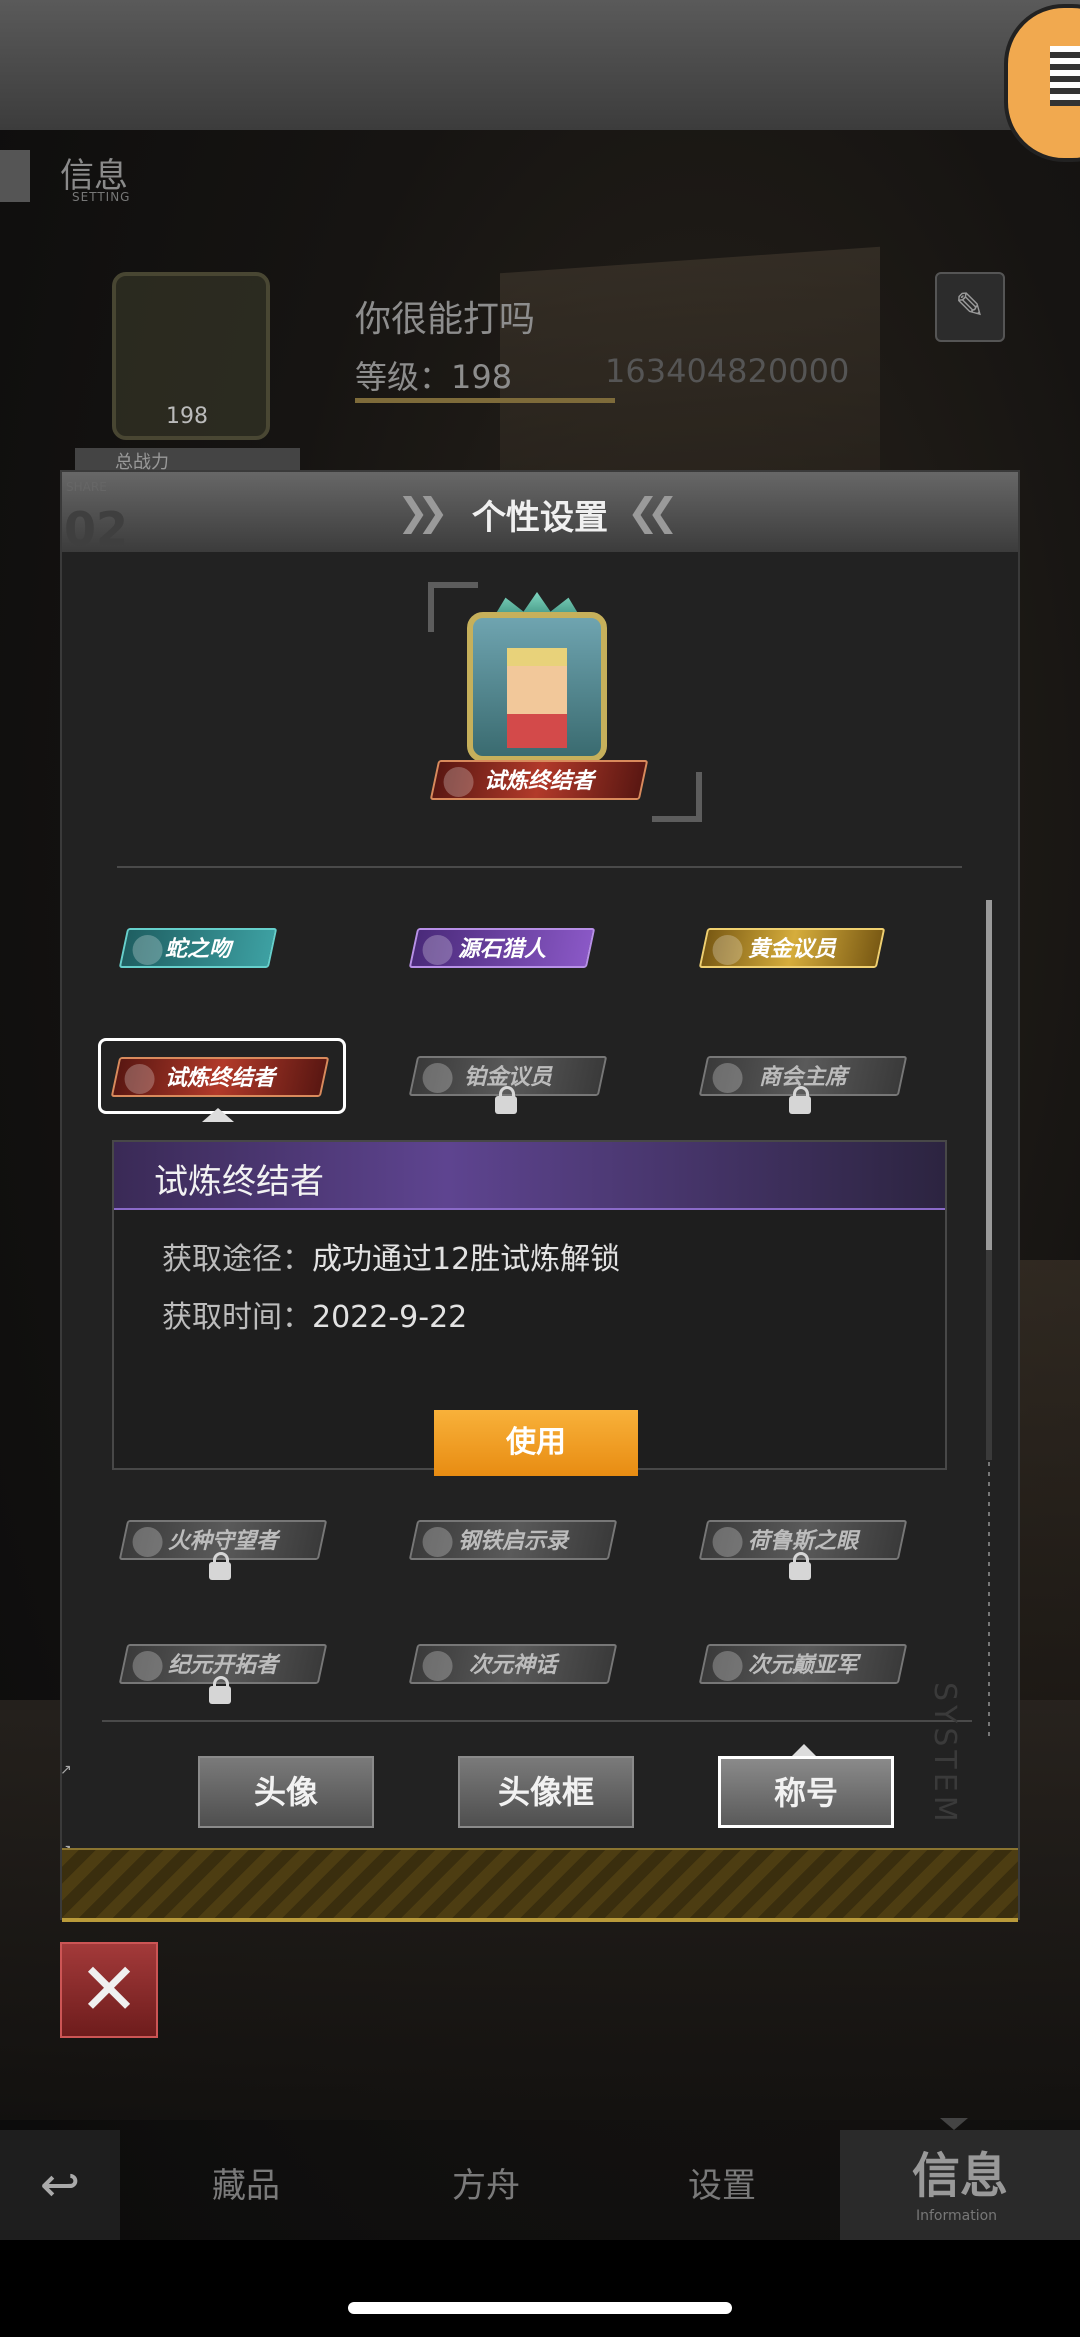  I want to click on title-item-locked: 钢铁启示录, so click(517, 1542).